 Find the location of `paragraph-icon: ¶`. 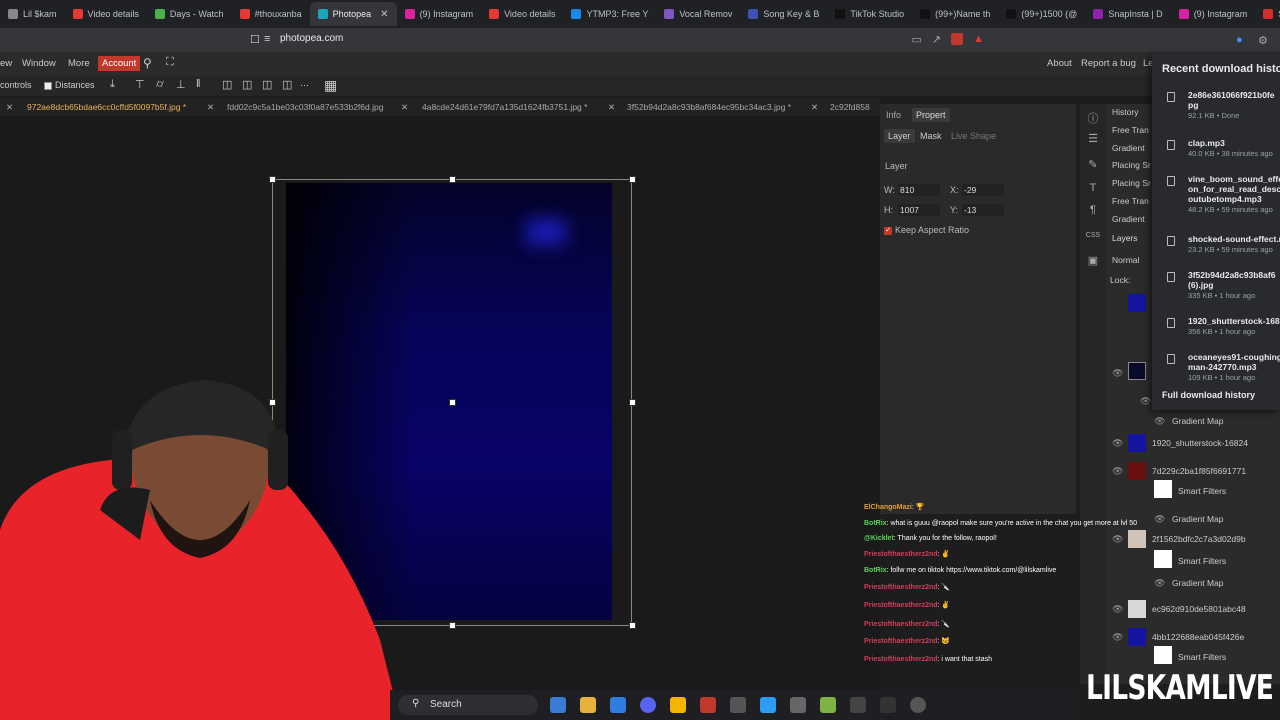

paragraph-icon: ¶ is located at coordinates (1093, 211).